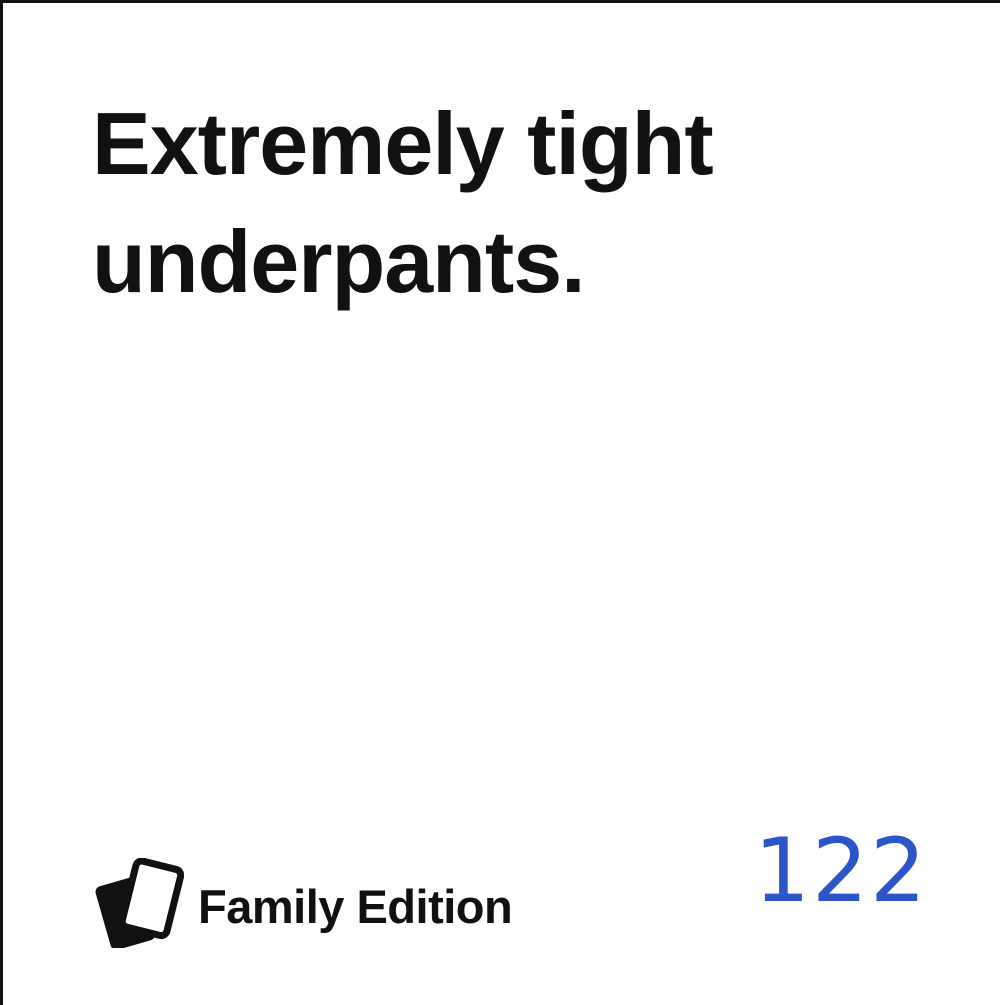  What do you see at coordinates (841, 870) in the screenshot?
I see `card-number: 122` at bounding box center [841, 870].